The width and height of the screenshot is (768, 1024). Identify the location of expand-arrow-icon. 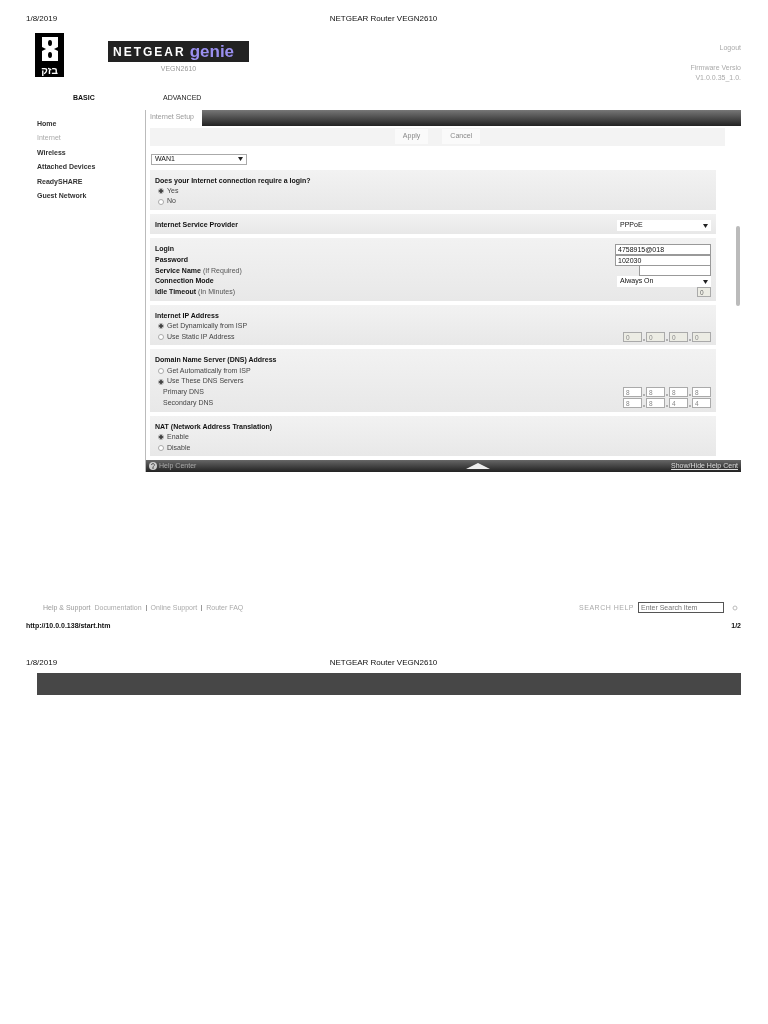
(478, 466).